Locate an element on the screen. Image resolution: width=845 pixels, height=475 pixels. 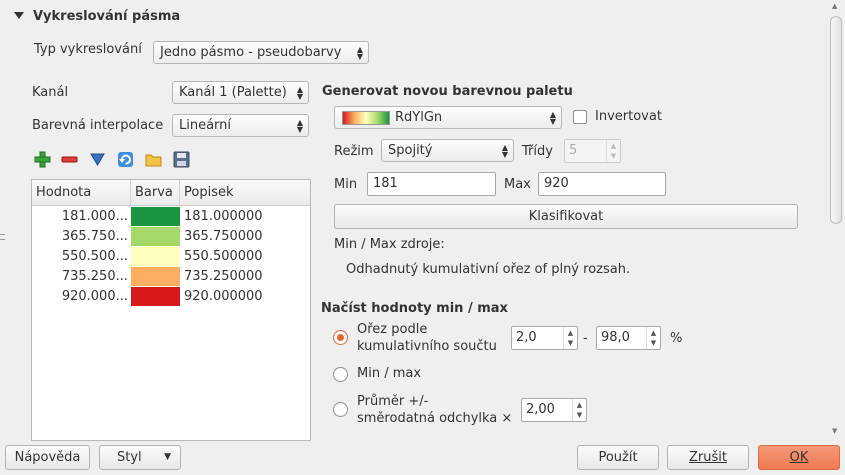
palette-heading: Generovat novou barevnou paletu is located at coordinates (447, 91).